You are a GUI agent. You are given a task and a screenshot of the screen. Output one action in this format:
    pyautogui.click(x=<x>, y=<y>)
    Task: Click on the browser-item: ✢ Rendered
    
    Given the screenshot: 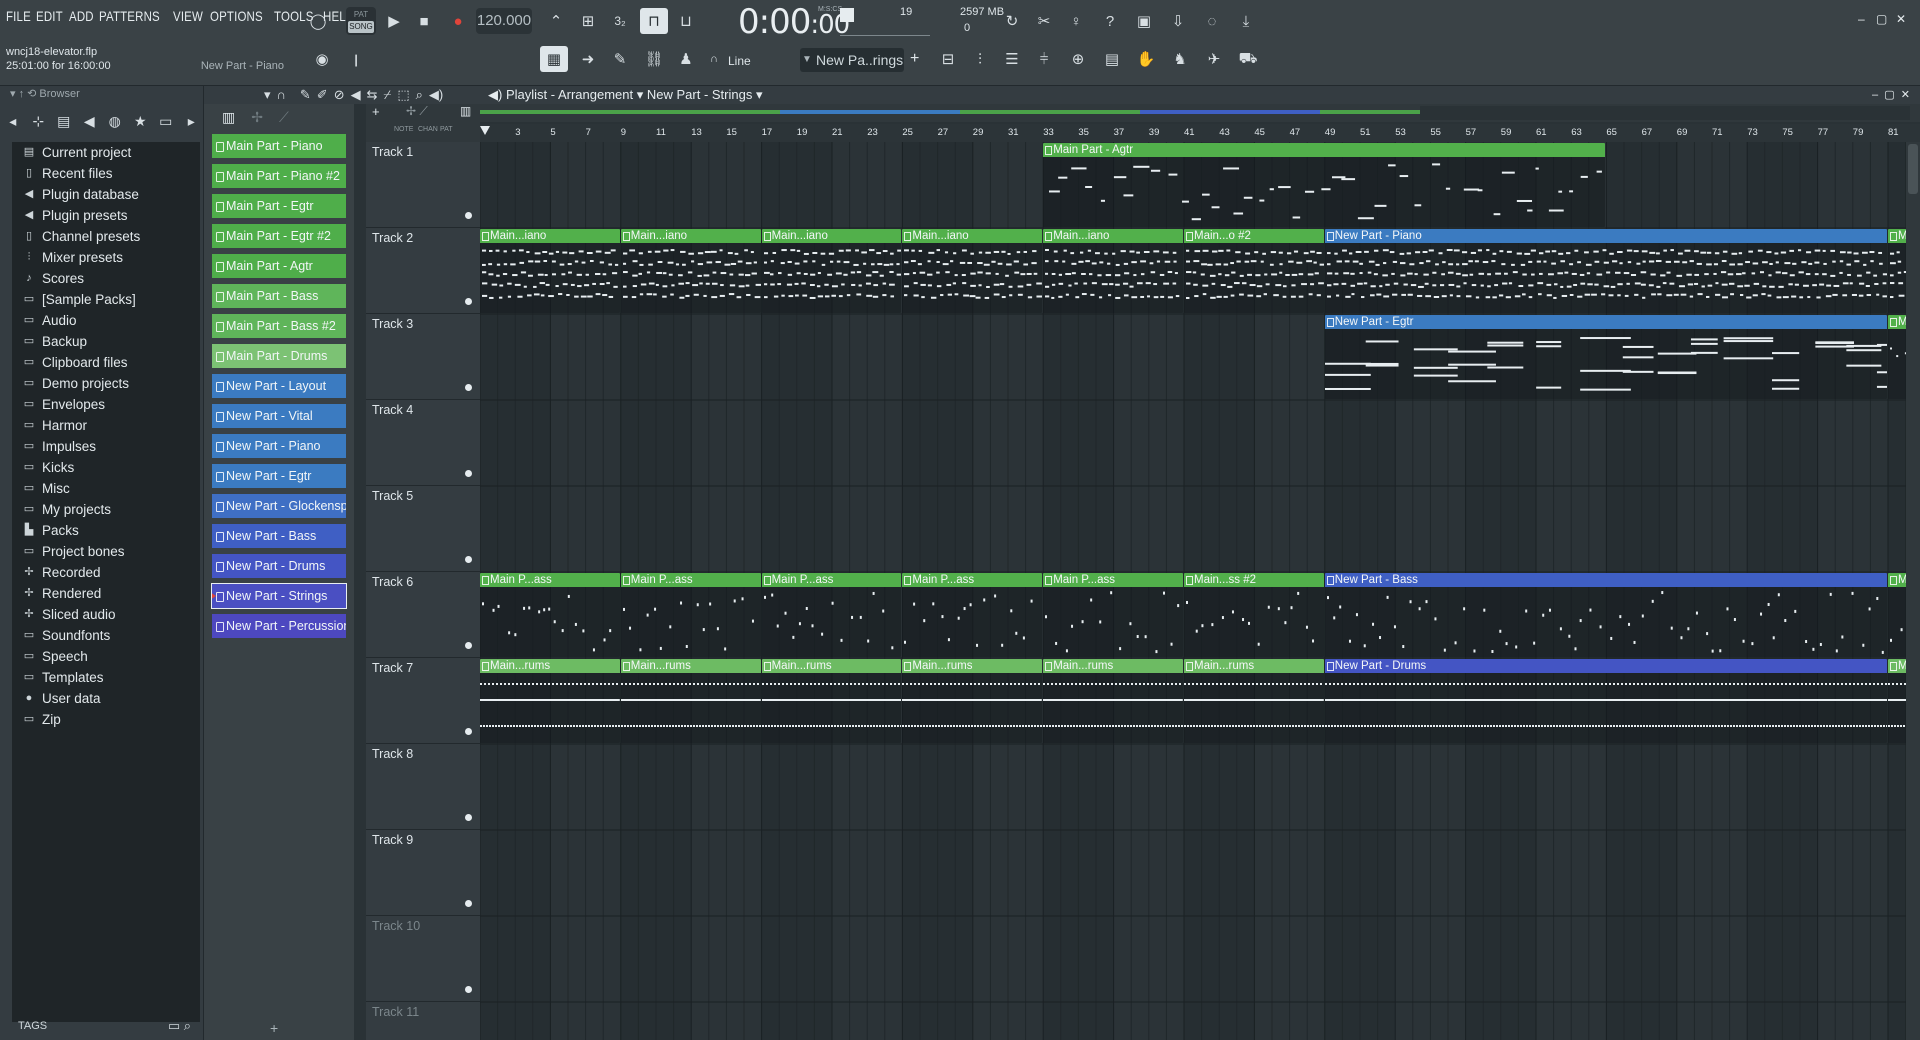 What is the action you would take?
    pyautogui.click(x=106, y=593)
    